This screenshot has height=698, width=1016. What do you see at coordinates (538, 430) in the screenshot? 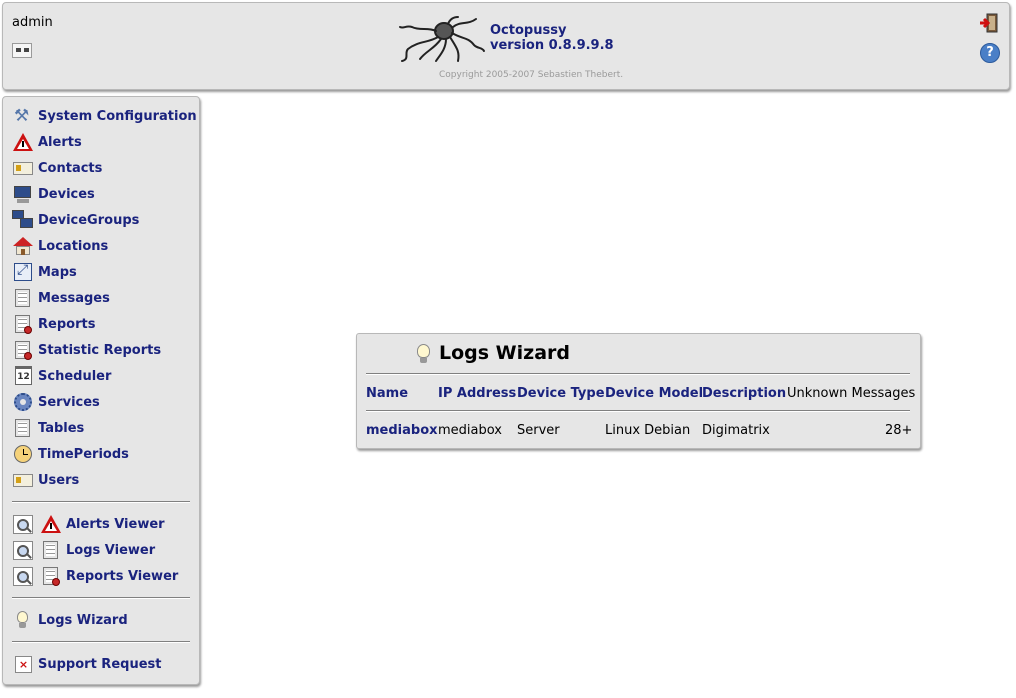
I see `cell-device-type: Server` at bounding box center [538, 430].